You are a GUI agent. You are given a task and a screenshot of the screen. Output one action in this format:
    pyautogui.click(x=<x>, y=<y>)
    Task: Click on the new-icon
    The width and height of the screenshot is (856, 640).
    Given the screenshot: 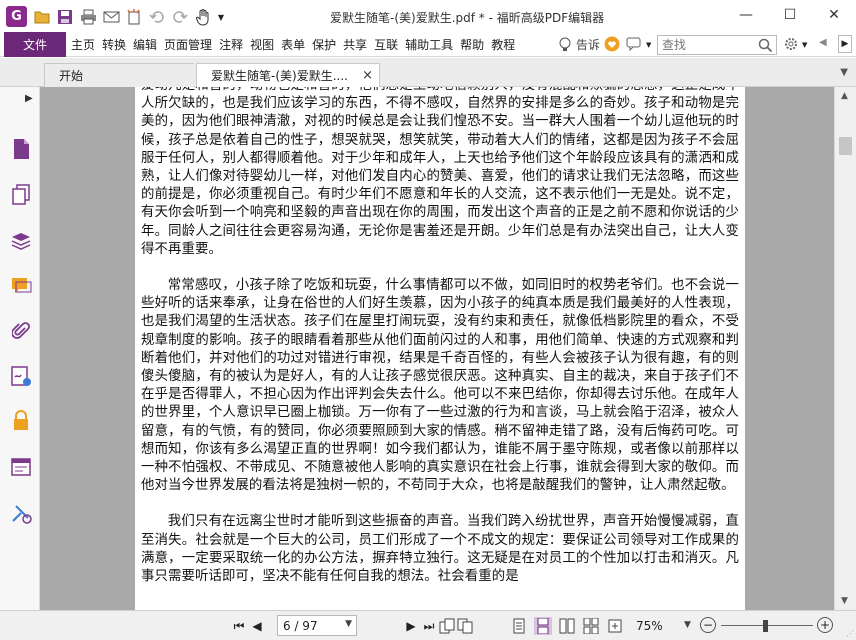 What is the action you would take?
    pyautogui.click(x=134, y=17)
    